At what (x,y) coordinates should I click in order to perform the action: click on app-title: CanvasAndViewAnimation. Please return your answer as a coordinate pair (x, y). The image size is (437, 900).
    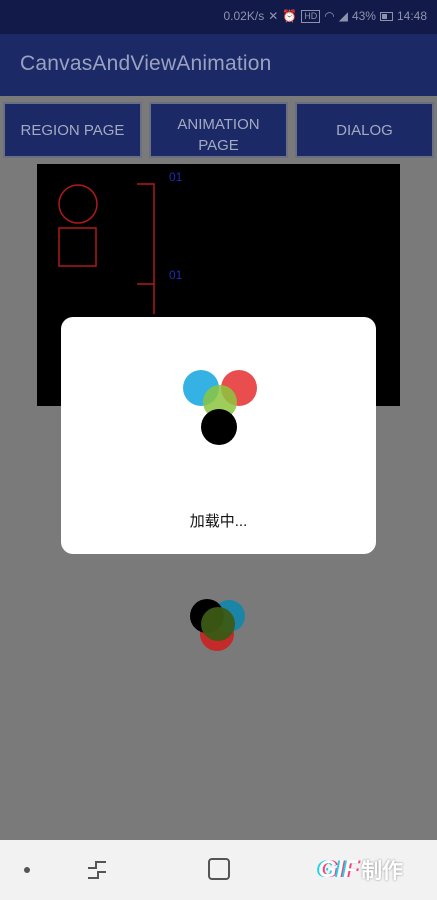
    Looking at the image, I should click on (146, 63).